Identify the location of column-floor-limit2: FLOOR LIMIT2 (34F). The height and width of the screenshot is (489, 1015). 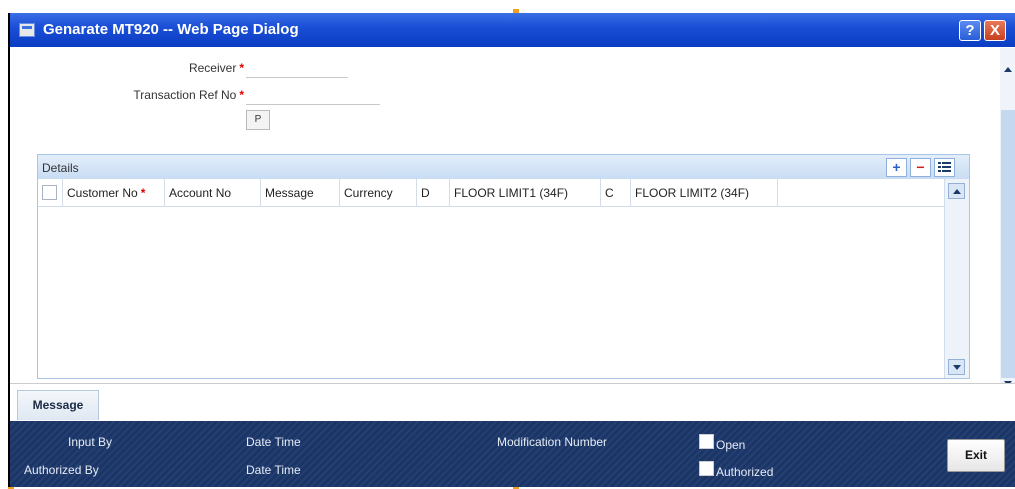
(704, 193).